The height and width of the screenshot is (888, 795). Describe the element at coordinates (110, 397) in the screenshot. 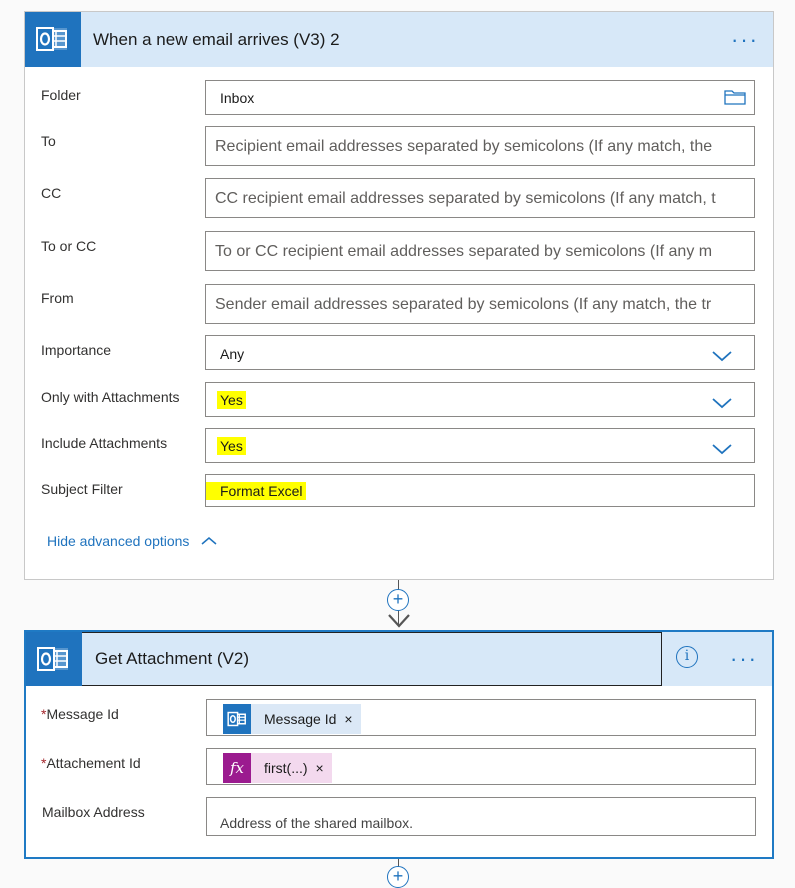

I see `only-with-attachments-label: Only with Attachments` at that location.